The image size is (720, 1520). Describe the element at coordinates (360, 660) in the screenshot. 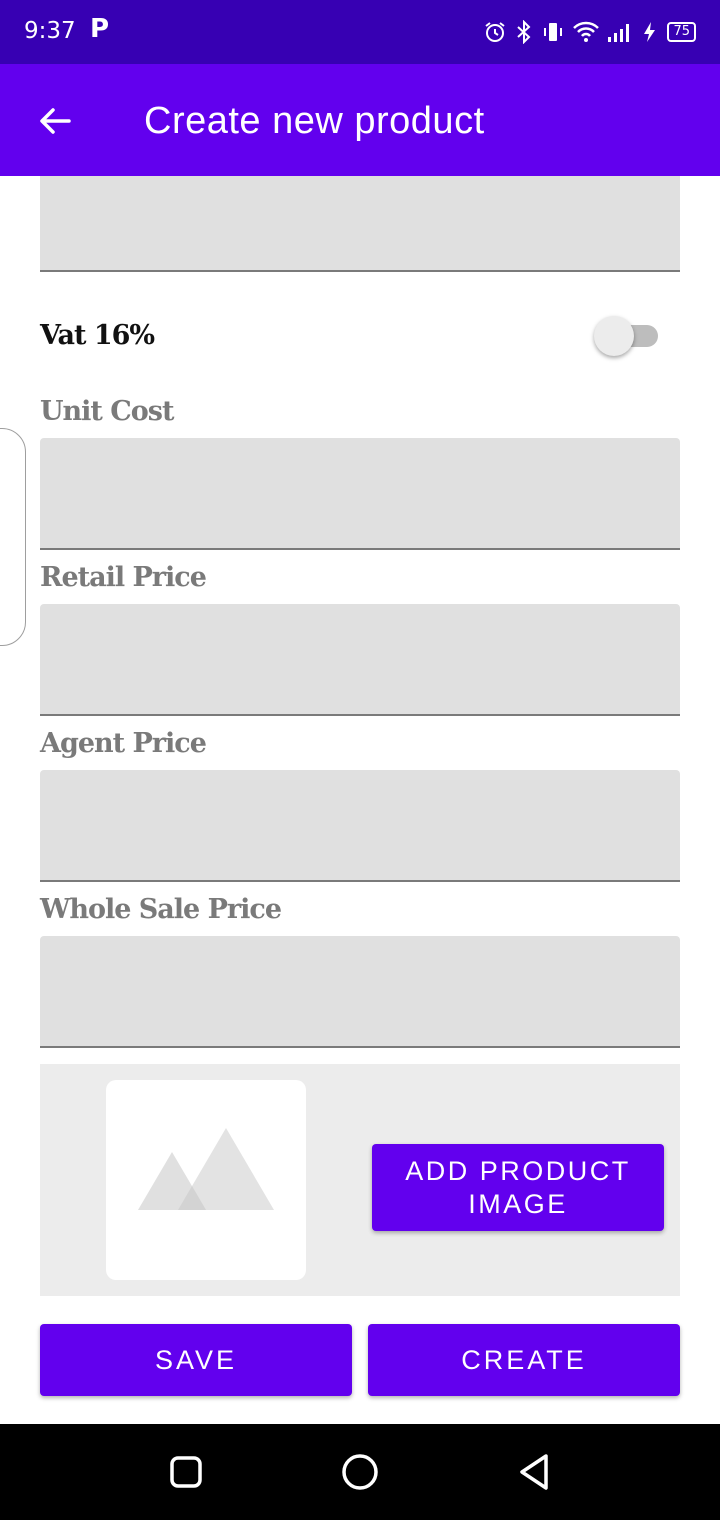

I see `retail-price-input` at that location.